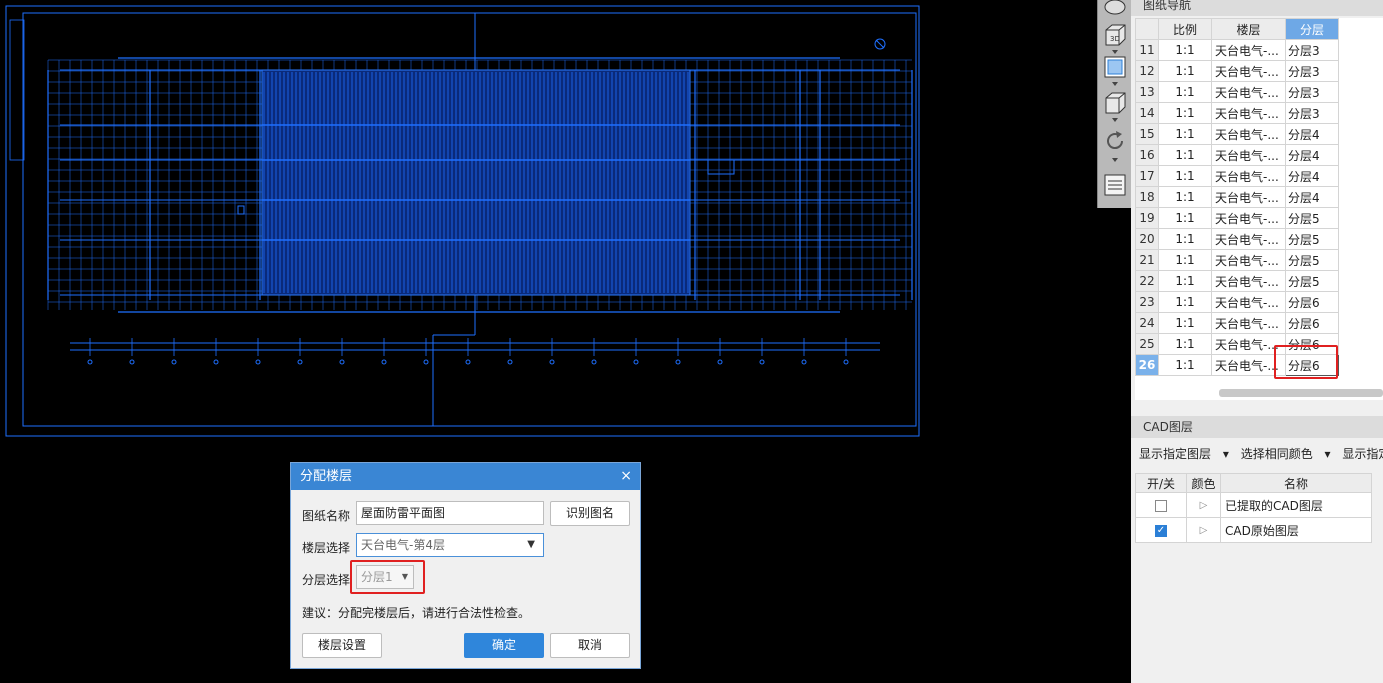 Image resolution: width=1383 pixels, height=683 pixels. I want to click on table-row: 14 1:1 天台电气-... 分层3, so click(1237, 113).